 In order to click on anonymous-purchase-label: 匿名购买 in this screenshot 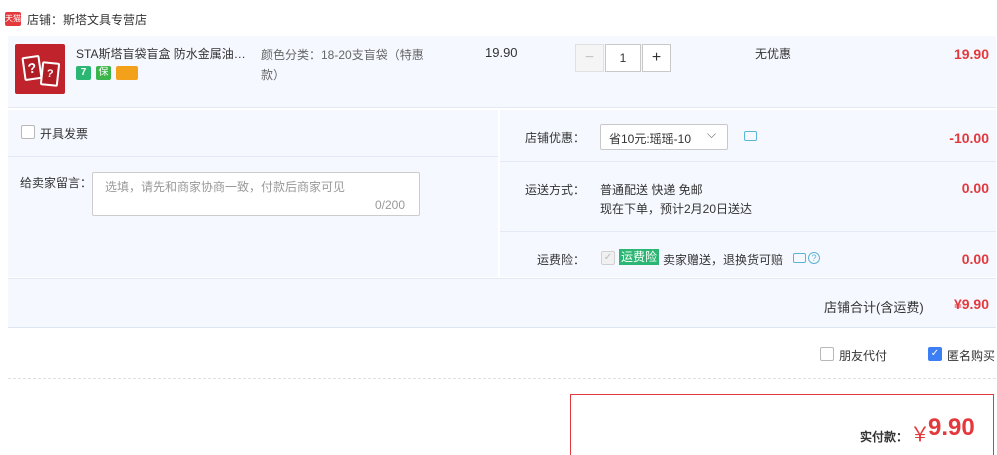, I will do `click(971, 355)`.